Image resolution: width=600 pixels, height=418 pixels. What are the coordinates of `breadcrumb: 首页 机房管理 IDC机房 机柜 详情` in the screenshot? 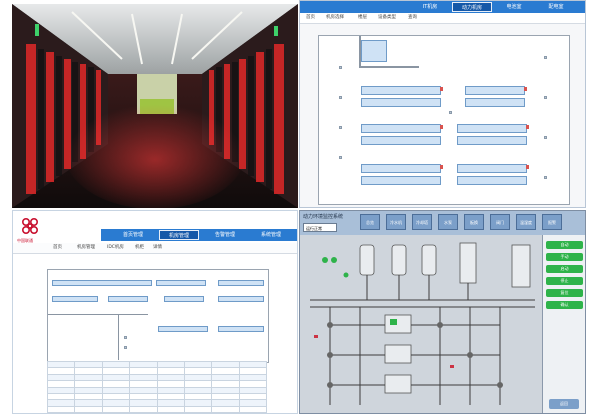 It's located at (155, 248).